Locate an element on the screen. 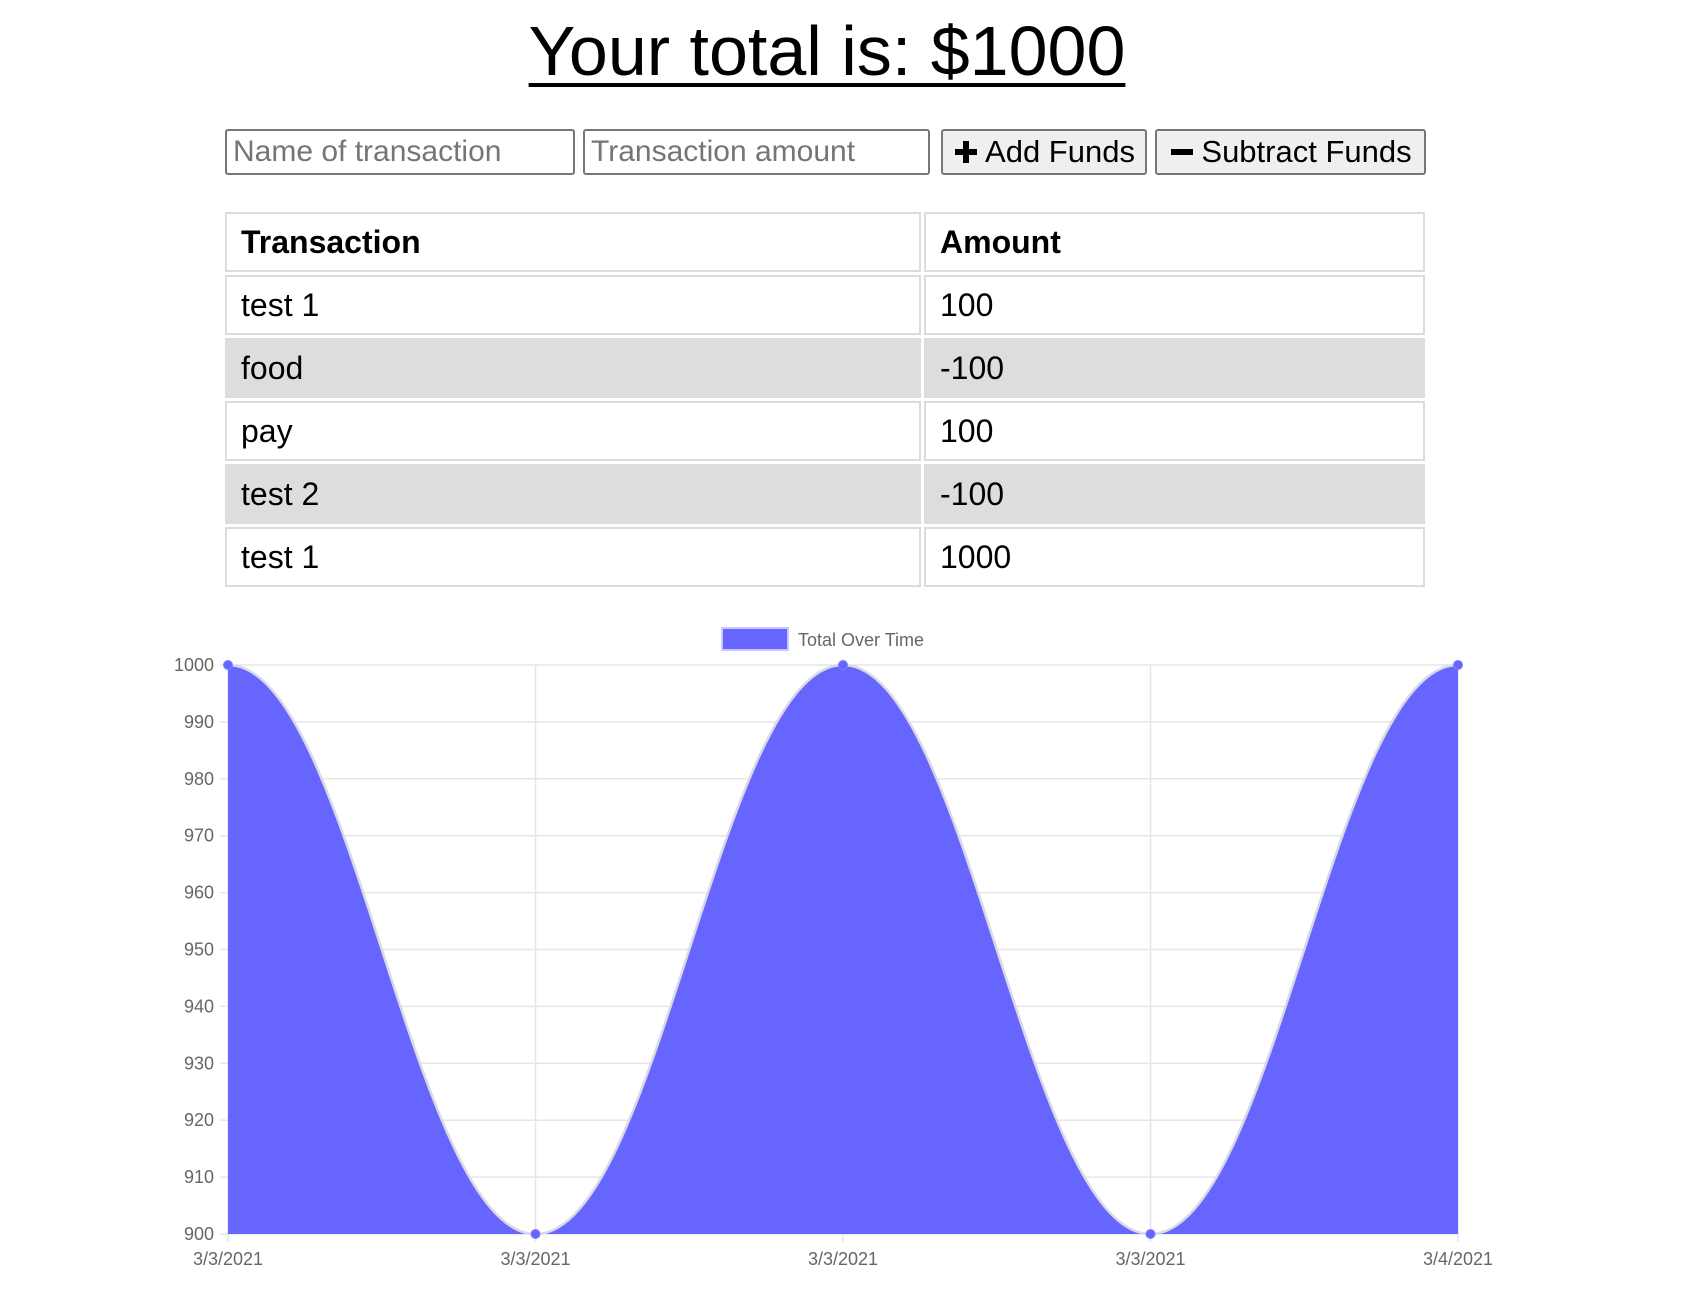 Image resolution: width=1702 pixels, height=1294 pixels. y-tick-label: 920 is located at coordinates (199, 1120).